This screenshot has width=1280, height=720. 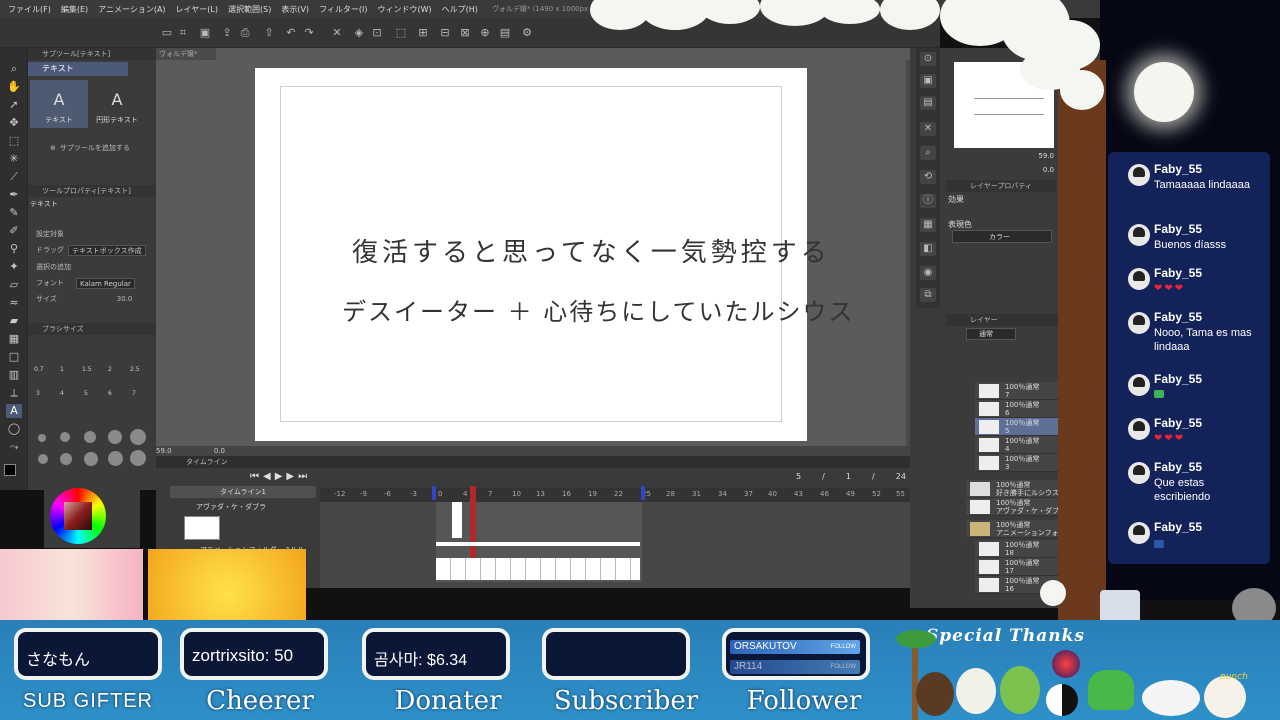 What do you see at coordinates (465, 33) in the screenshot?
I see `show-selection-icon: ⊠` at bounding box center [465, 33].